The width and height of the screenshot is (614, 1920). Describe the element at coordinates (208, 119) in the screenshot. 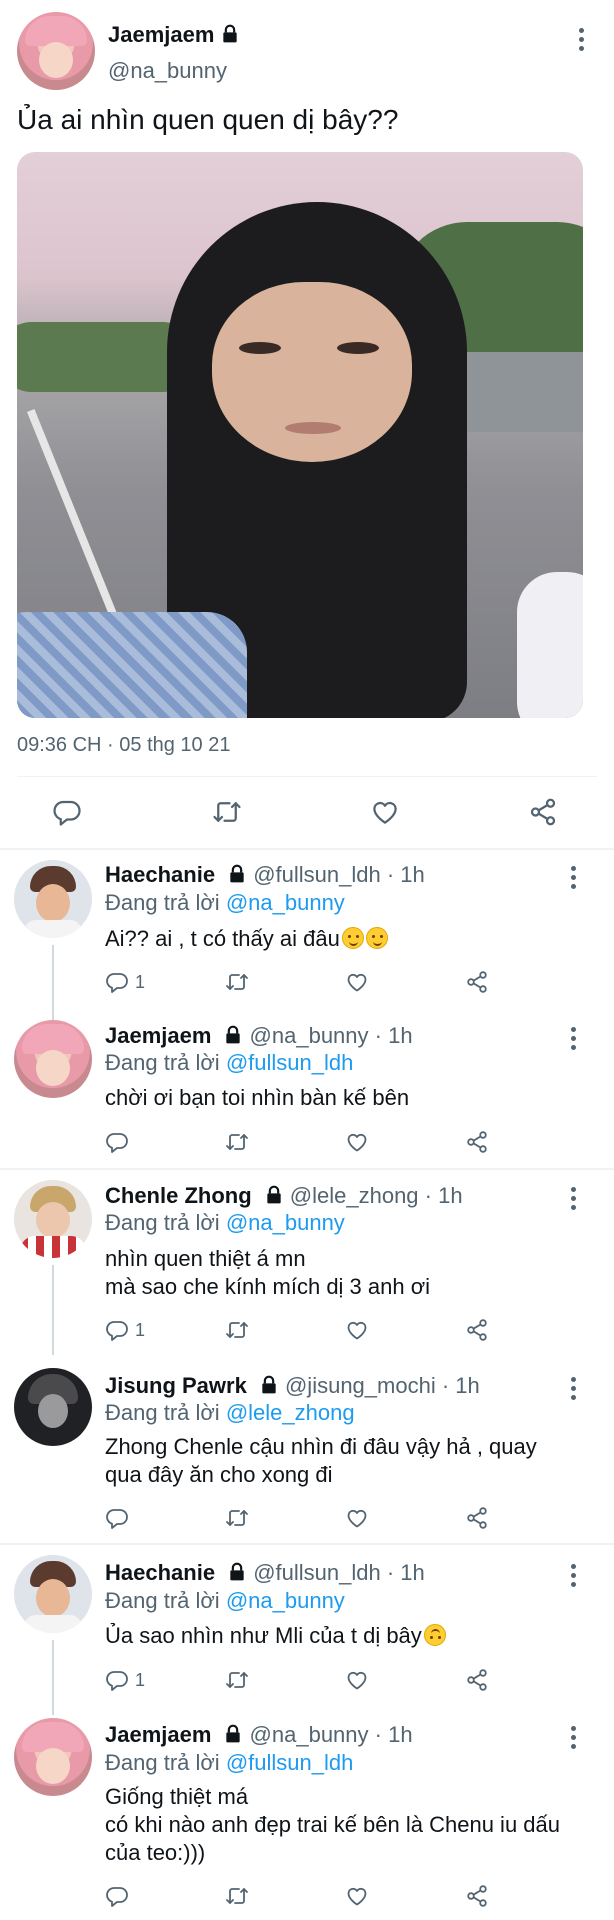

I see `tweet-text: Ủa ai nhìn quen quen dị bây??` at that location.